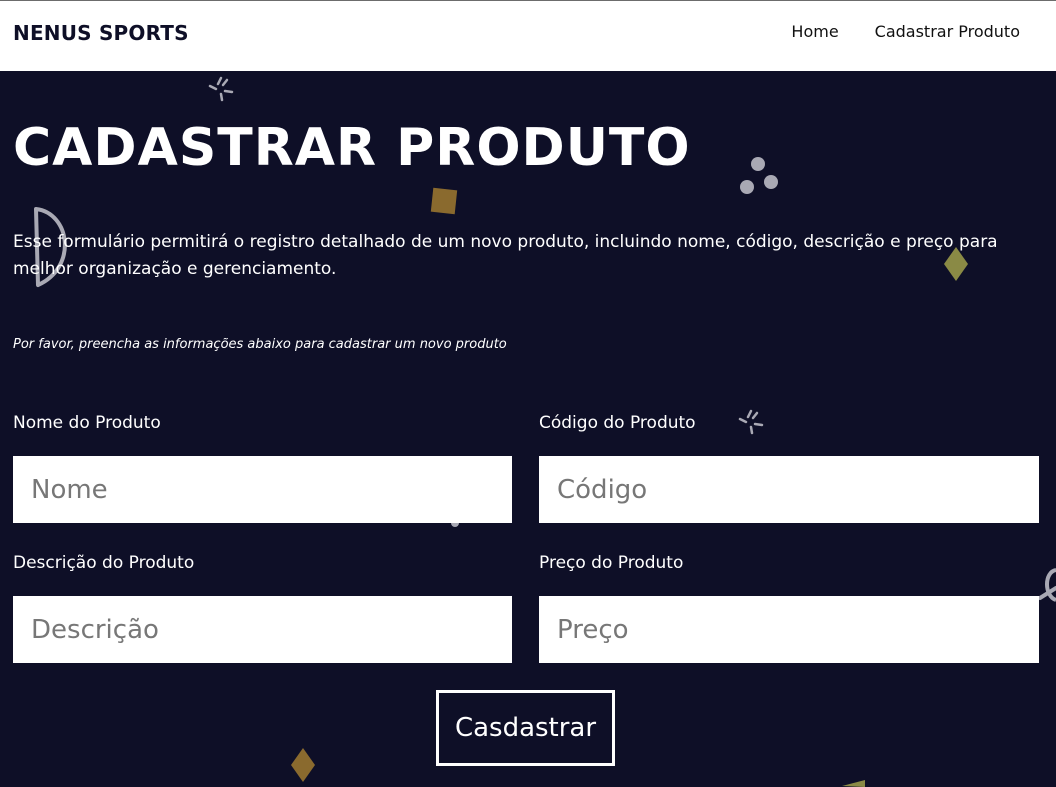 The image size is (1056, 787). I want to click on page-title: CADASTRAR PRODUTO, so click(352, 148).